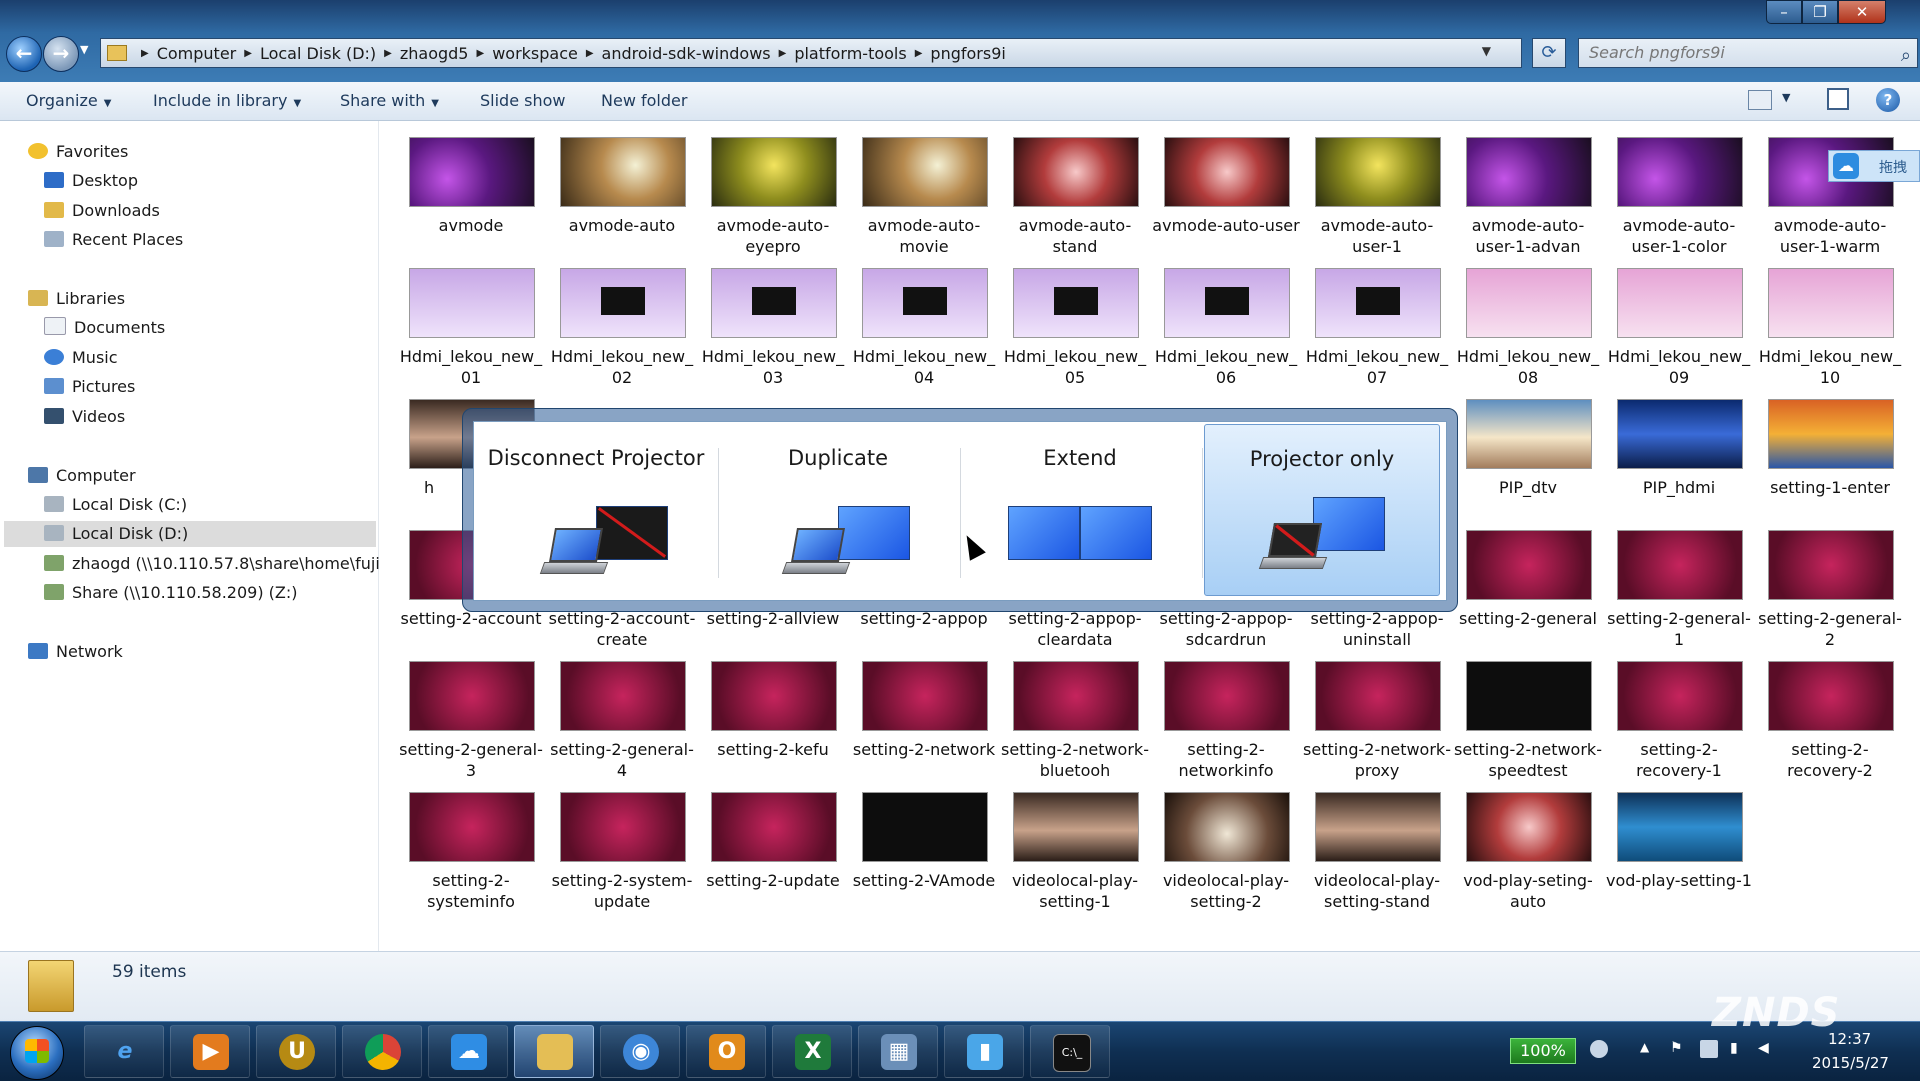 The image size is (1920, 1081). Describe the element at coordinates (84, 417) in the screenshot. I see `nav-videos: Videos` at that location.